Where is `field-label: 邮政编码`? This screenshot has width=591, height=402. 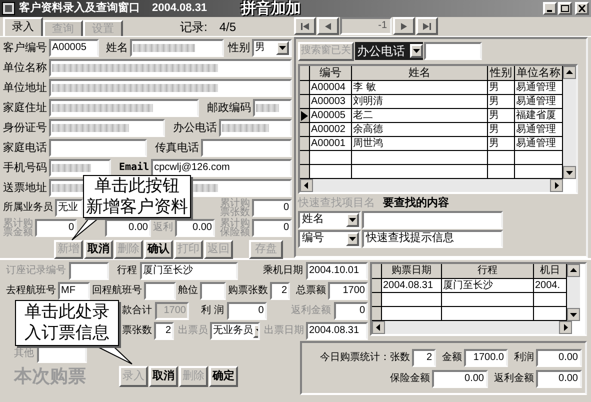
field-label: 邮政编码 is located at coordinates (229, 108).